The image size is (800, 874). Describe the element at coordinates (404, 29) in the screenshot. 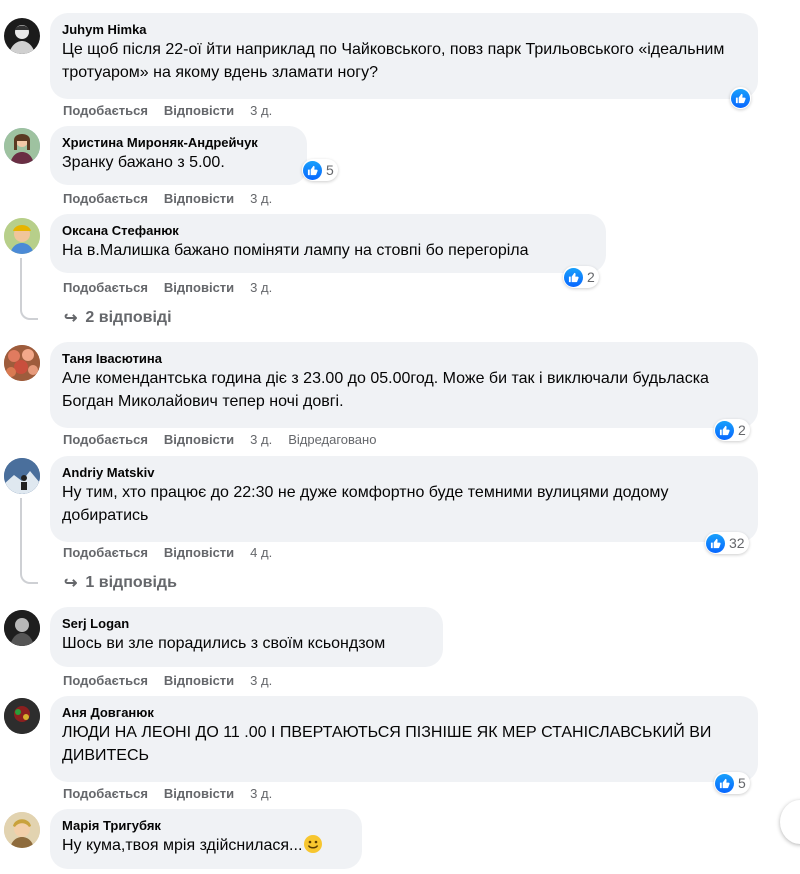

I see `comment-author: Juhym Himka` at that location.